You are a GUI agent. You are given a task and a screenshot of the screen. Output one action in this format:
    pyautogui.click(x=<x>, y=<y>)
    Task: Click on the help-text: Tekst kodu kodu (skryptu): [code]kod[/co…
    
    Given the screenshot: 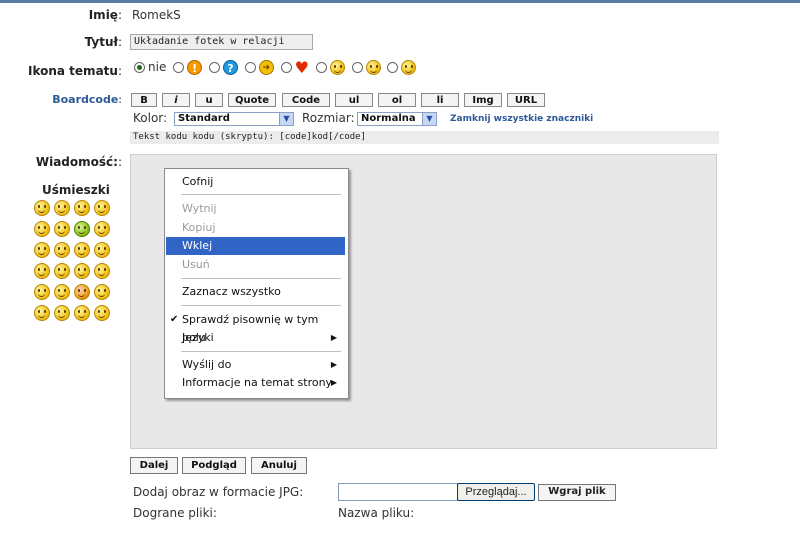 What is the action you would take?
    pyautogui.click(x=424, y=137)
    